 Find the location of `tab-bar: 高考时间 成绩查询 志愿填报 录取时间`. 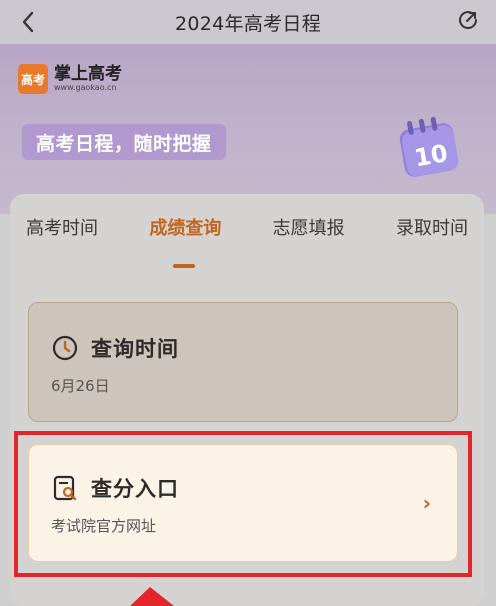

tab-bar: 高考时间 成绩查询 志愿填报 录取时间 is located at coordinates (247, 234).